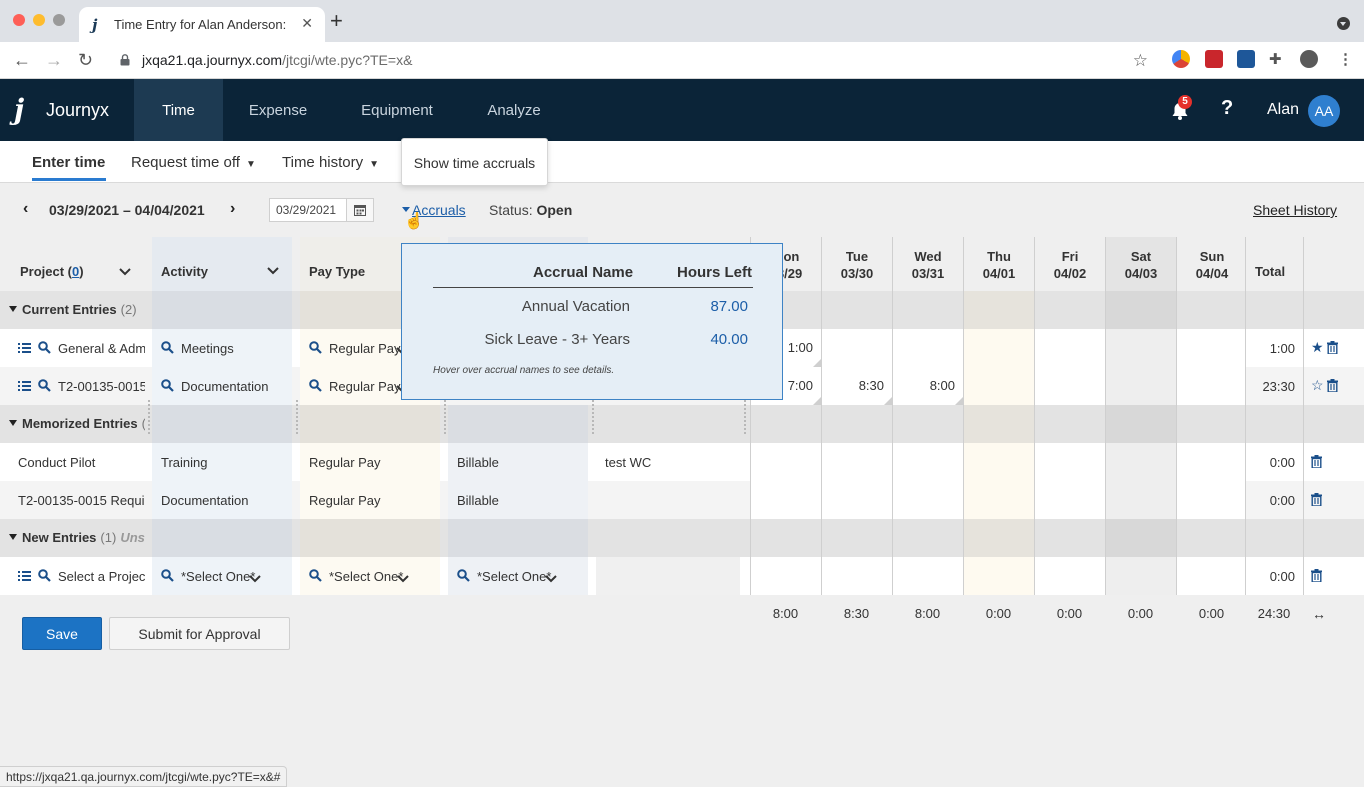  Describe the element at coordinates (222, 264) in the screenshot. I see `activity-column-header: Activity` at that location.